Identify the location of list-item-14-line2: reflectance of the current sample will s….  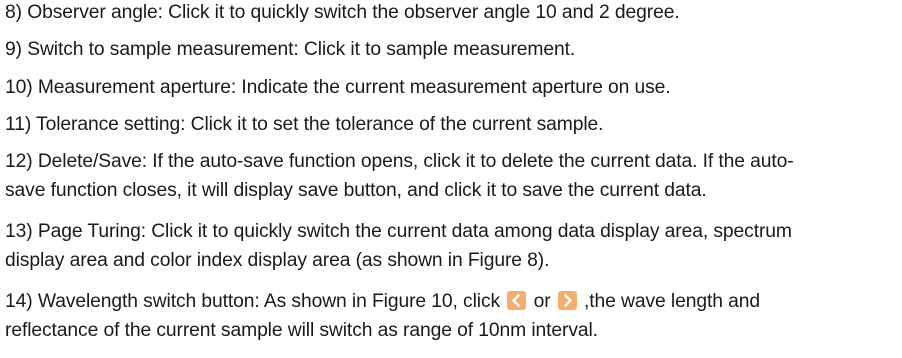
(301, 330).